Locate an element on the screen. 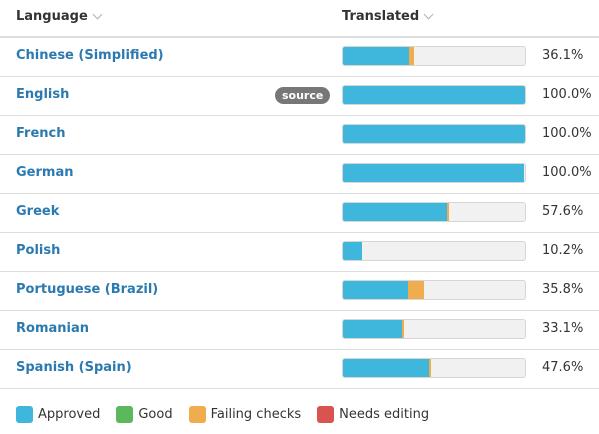 Image resolution: width=599 pixels, height=434 pixels. translated-percent: 57.6% is located at coordinates (563, 211).